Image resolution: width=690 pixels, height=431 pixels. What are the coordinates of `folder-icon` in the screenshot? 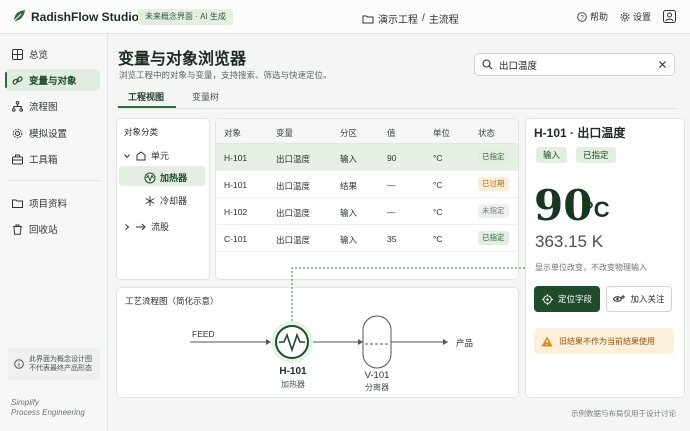 It's located at (17, 203).